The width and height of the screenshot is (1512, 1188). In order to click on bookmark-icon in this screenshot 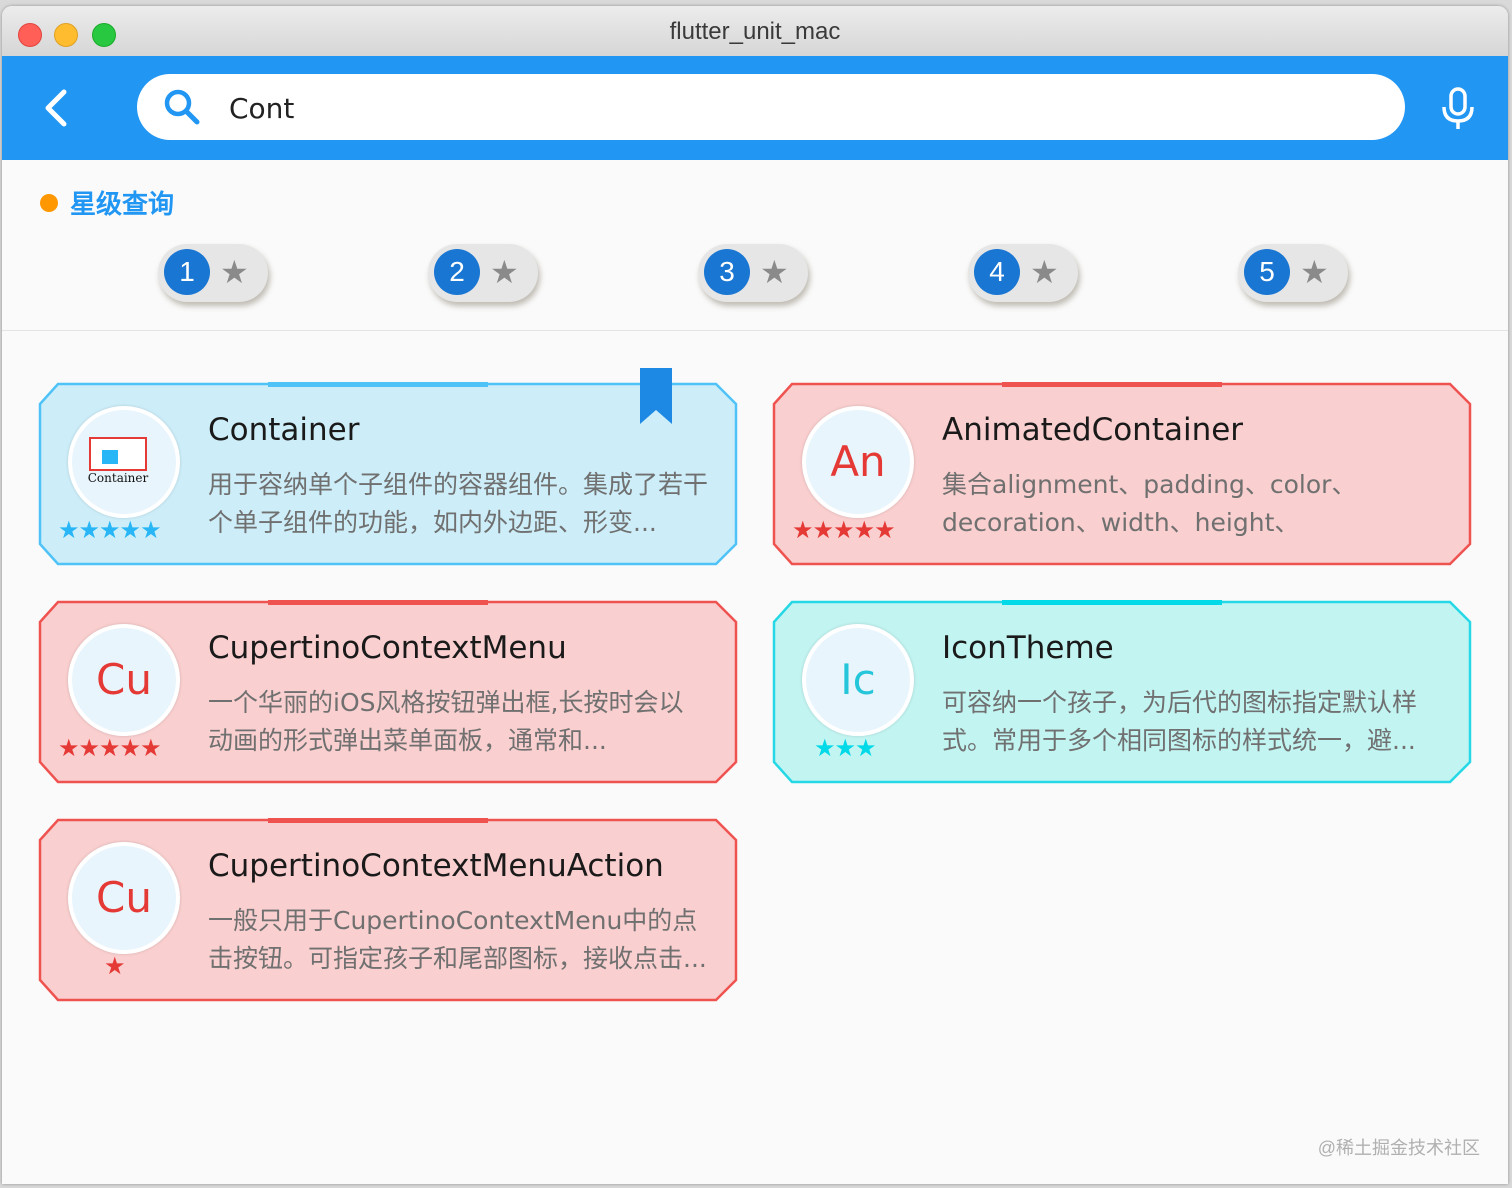, I will do `click(656, 396)`.